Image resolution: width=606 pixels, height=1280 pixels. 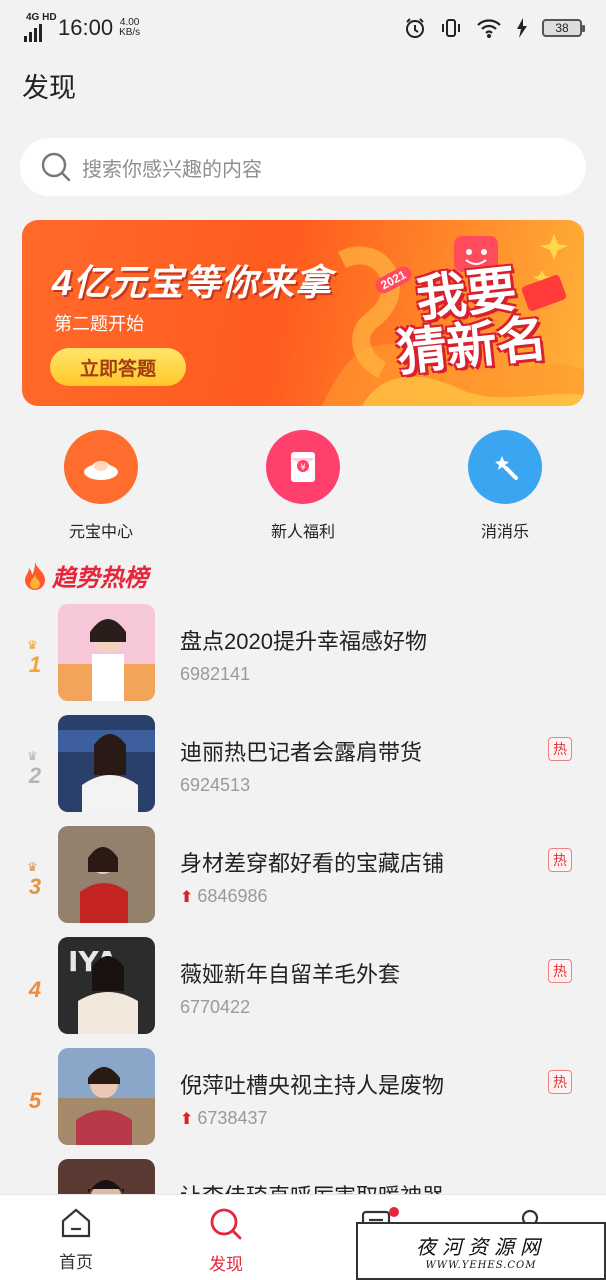 What do you see at coordinates (481, 1247) in the screenshot?
I see `watermark-title: 夜河资源网` at bounding box center [481, 1247].